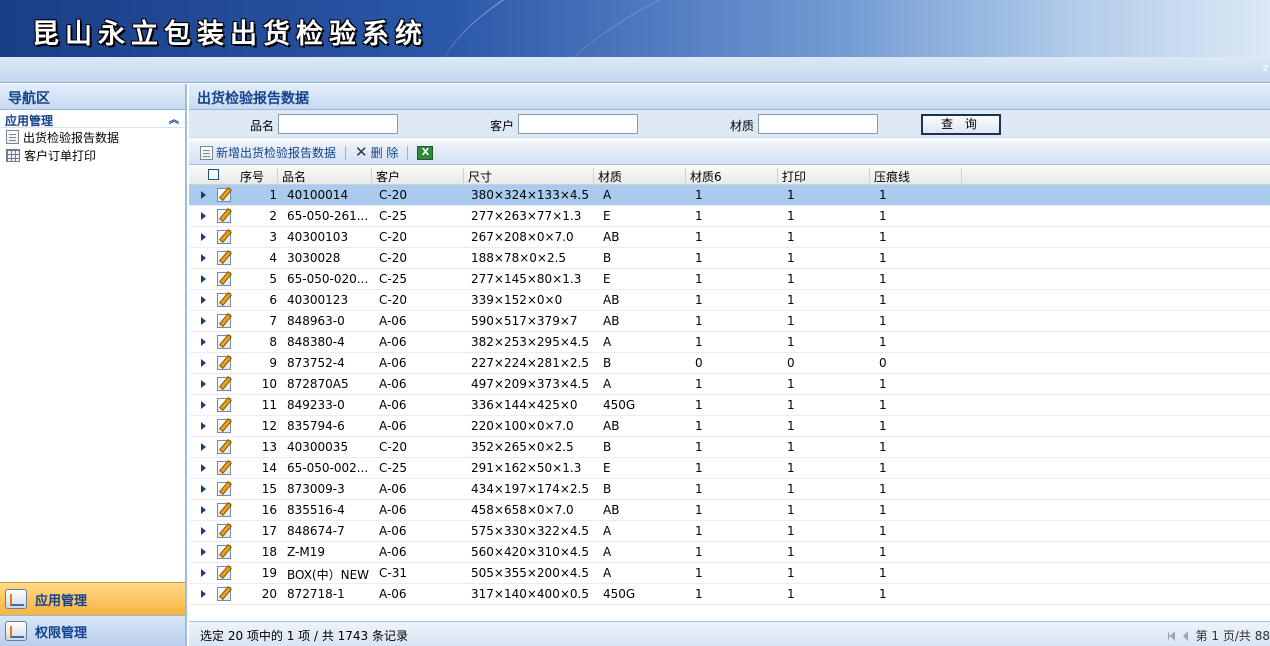 The image size is (1270, 646). I want to click on column-header: 打印, so click(824, 176).